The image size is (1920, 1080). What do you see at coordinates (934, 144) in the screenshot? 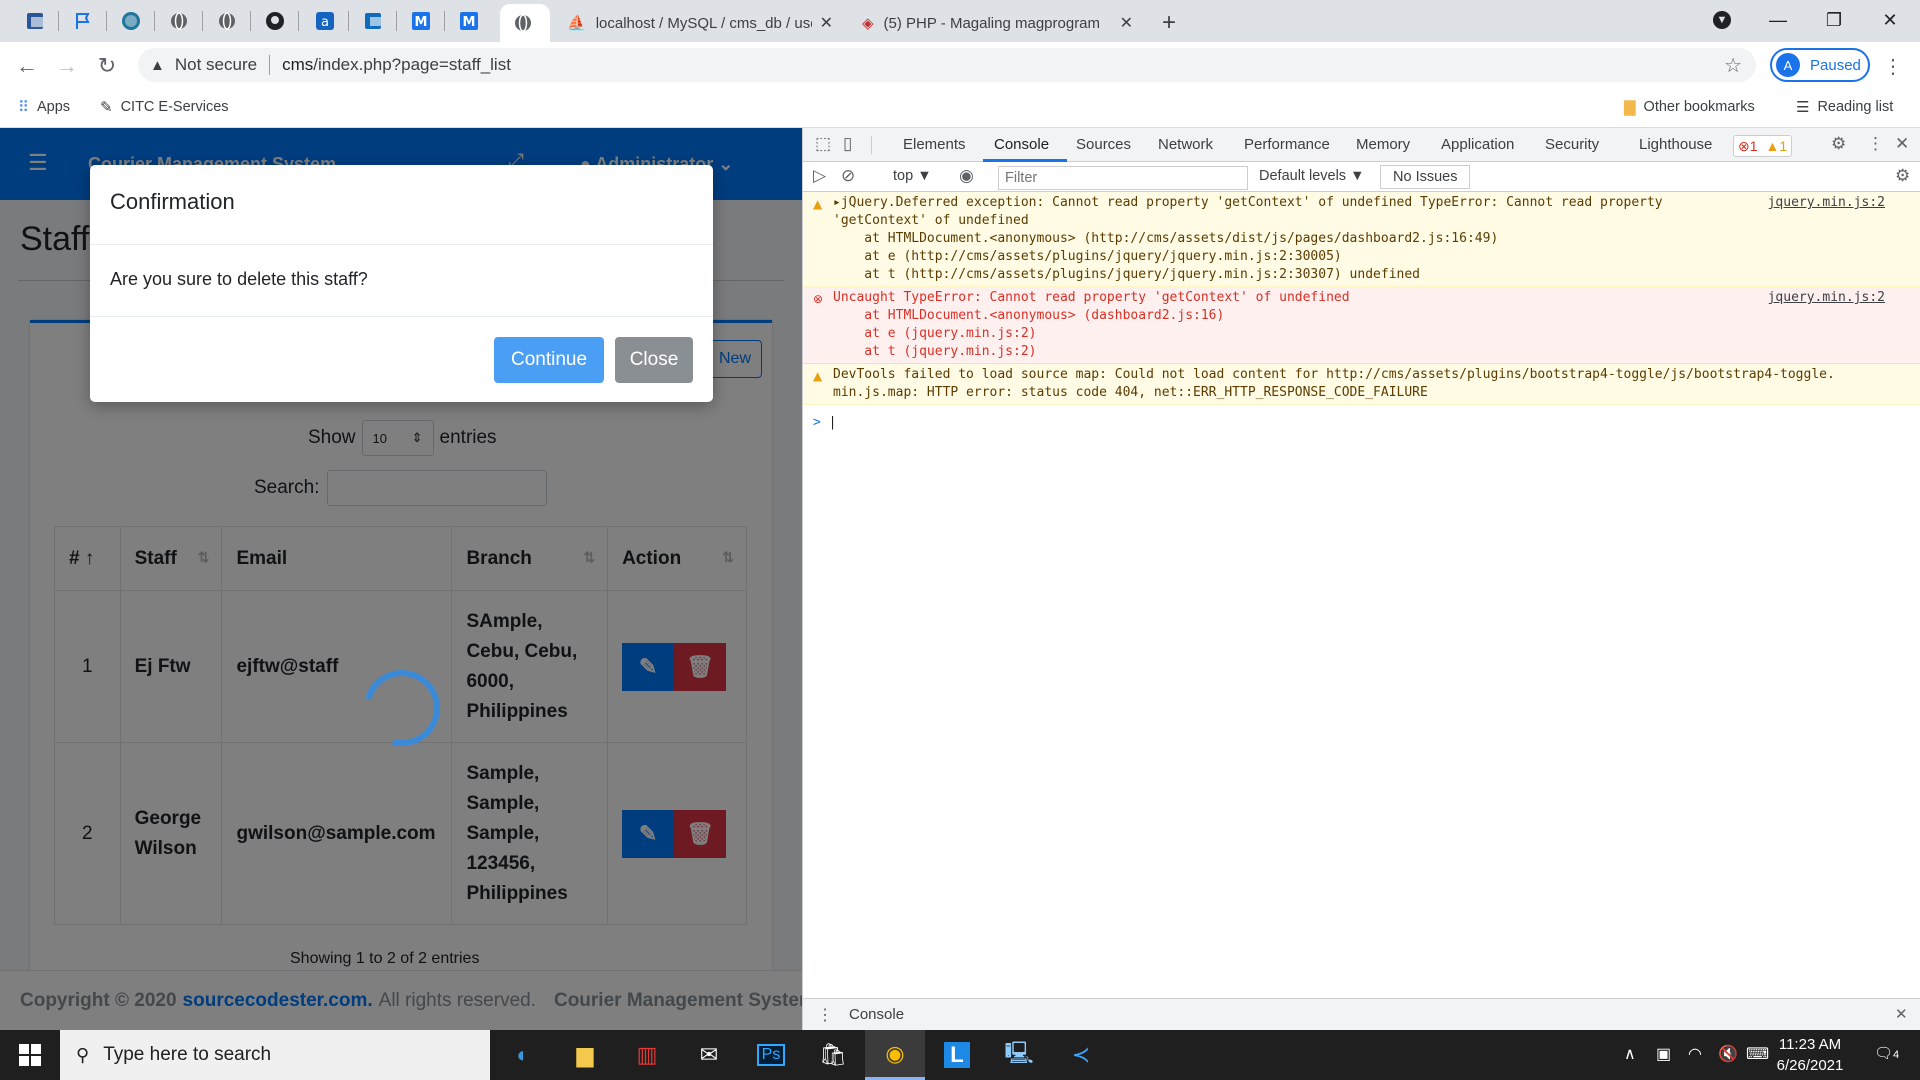
I see `tab-elements: Elements` at bounding box center [934, 144].